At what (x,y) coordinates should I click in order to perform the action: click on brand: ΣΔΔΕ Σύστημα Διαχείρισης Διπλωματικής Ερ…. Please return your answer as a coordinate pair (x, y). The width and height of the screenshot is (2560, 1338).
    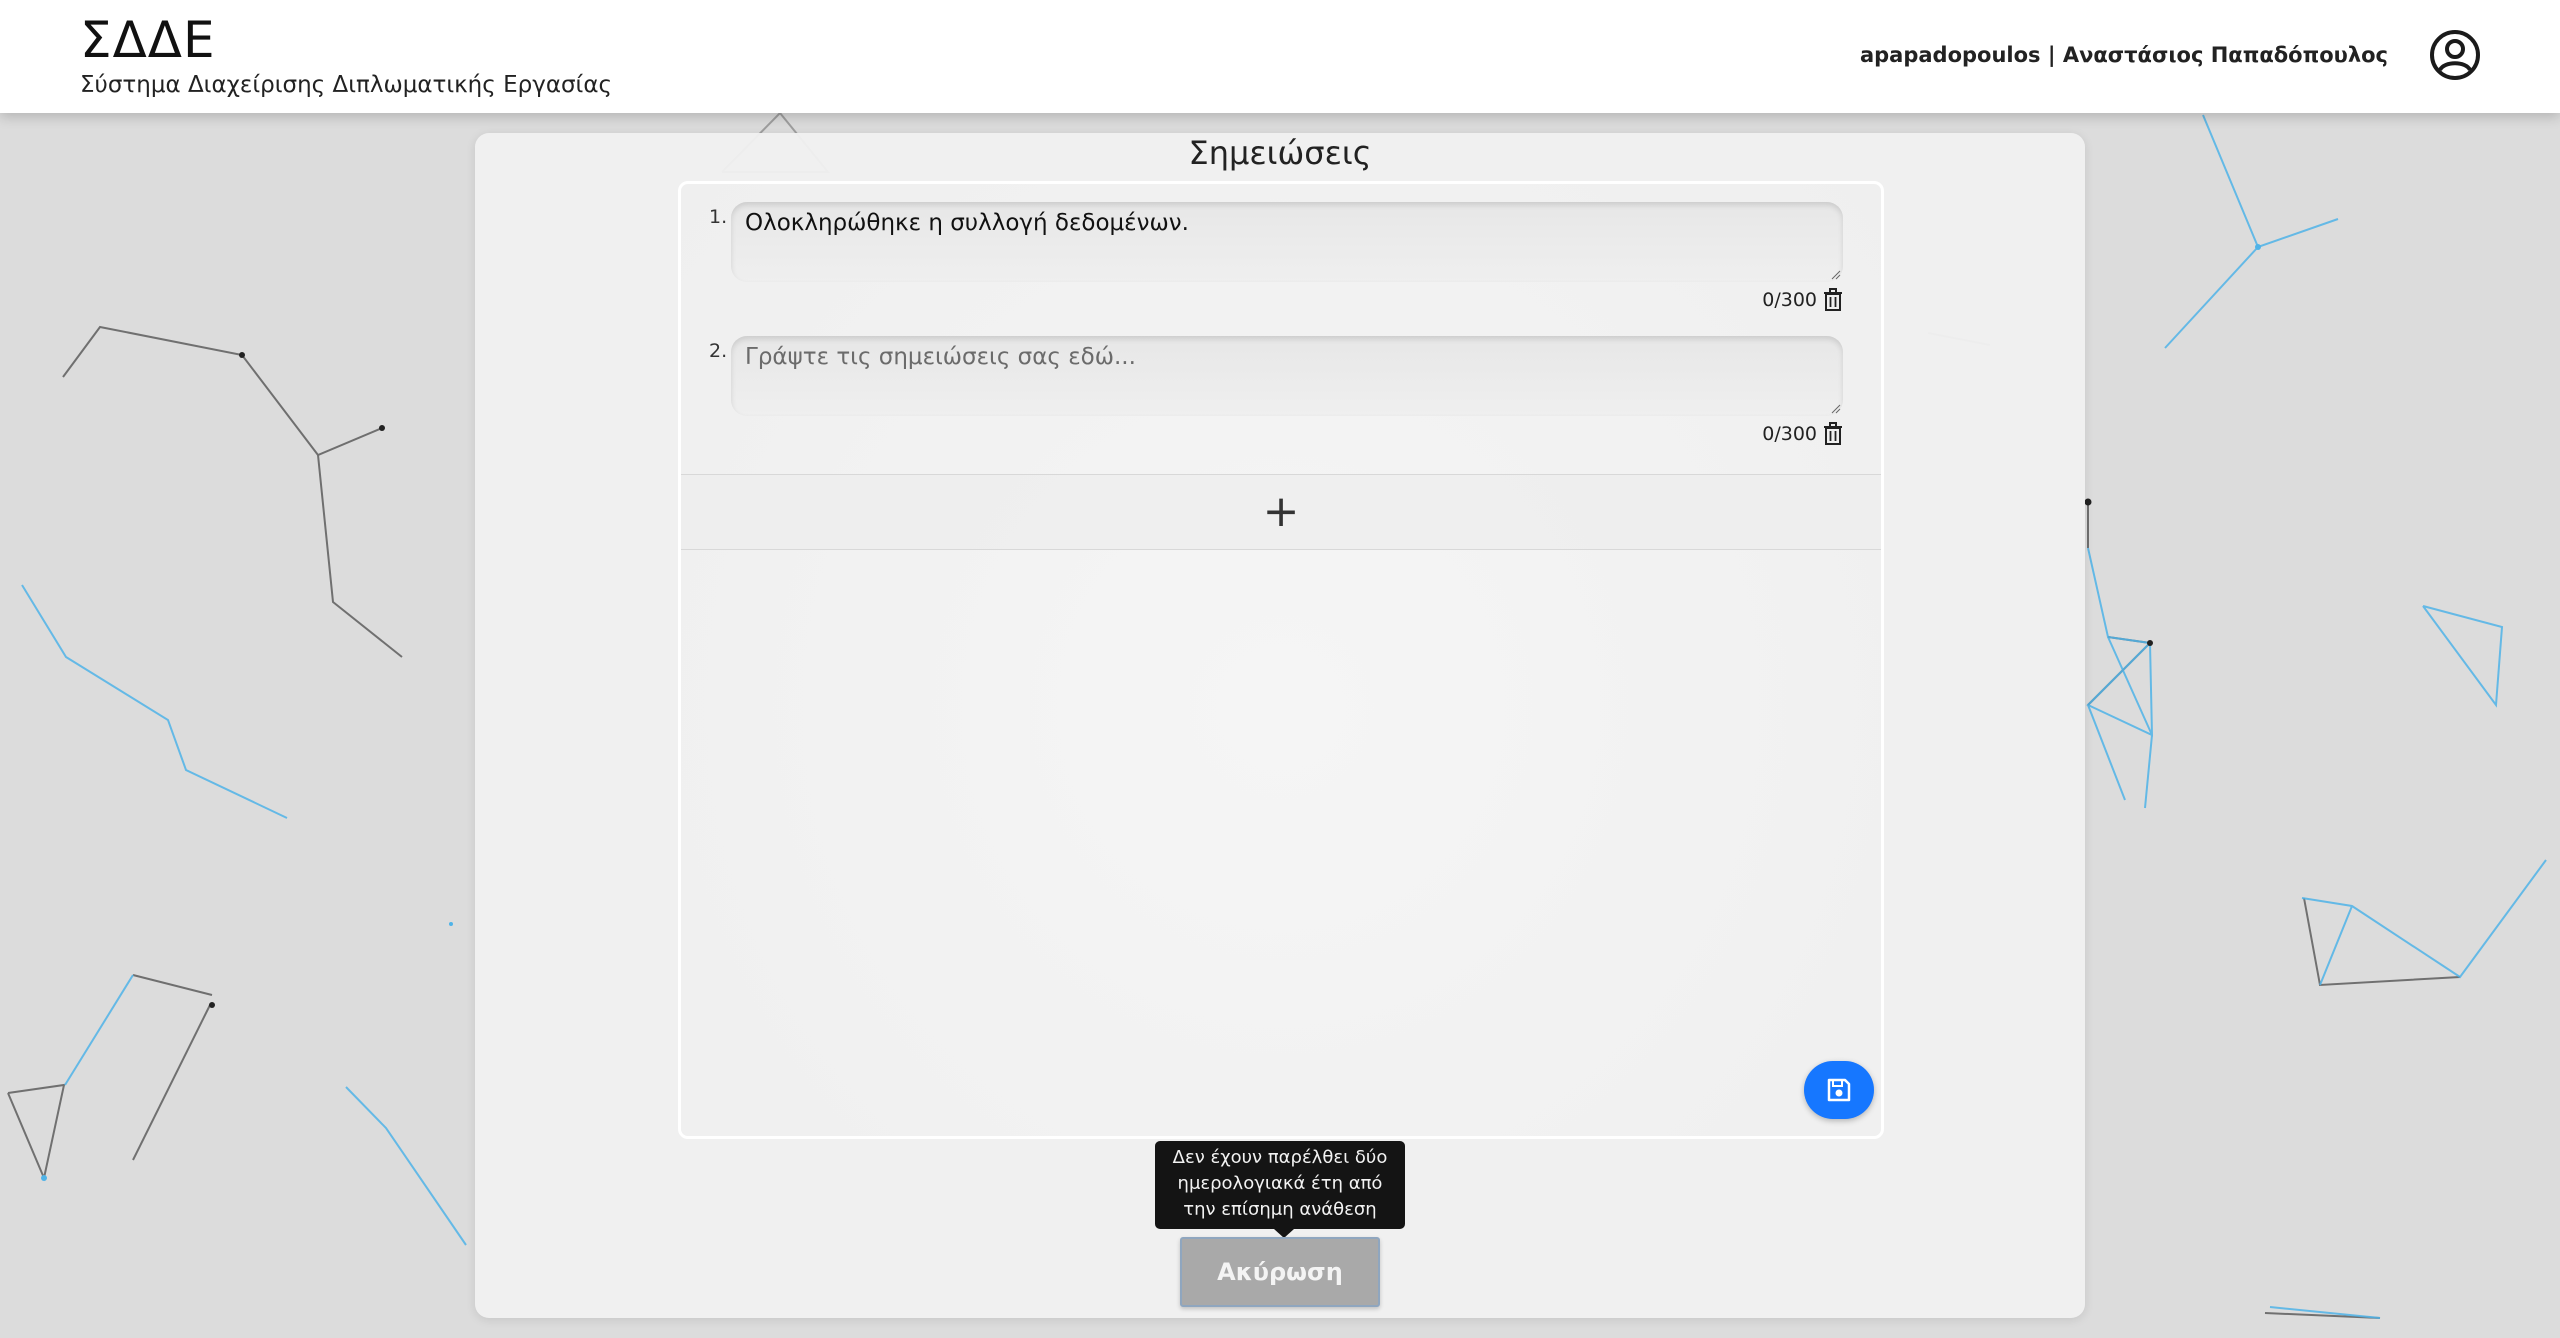
    Looking at the image, I should click on (346, 56).